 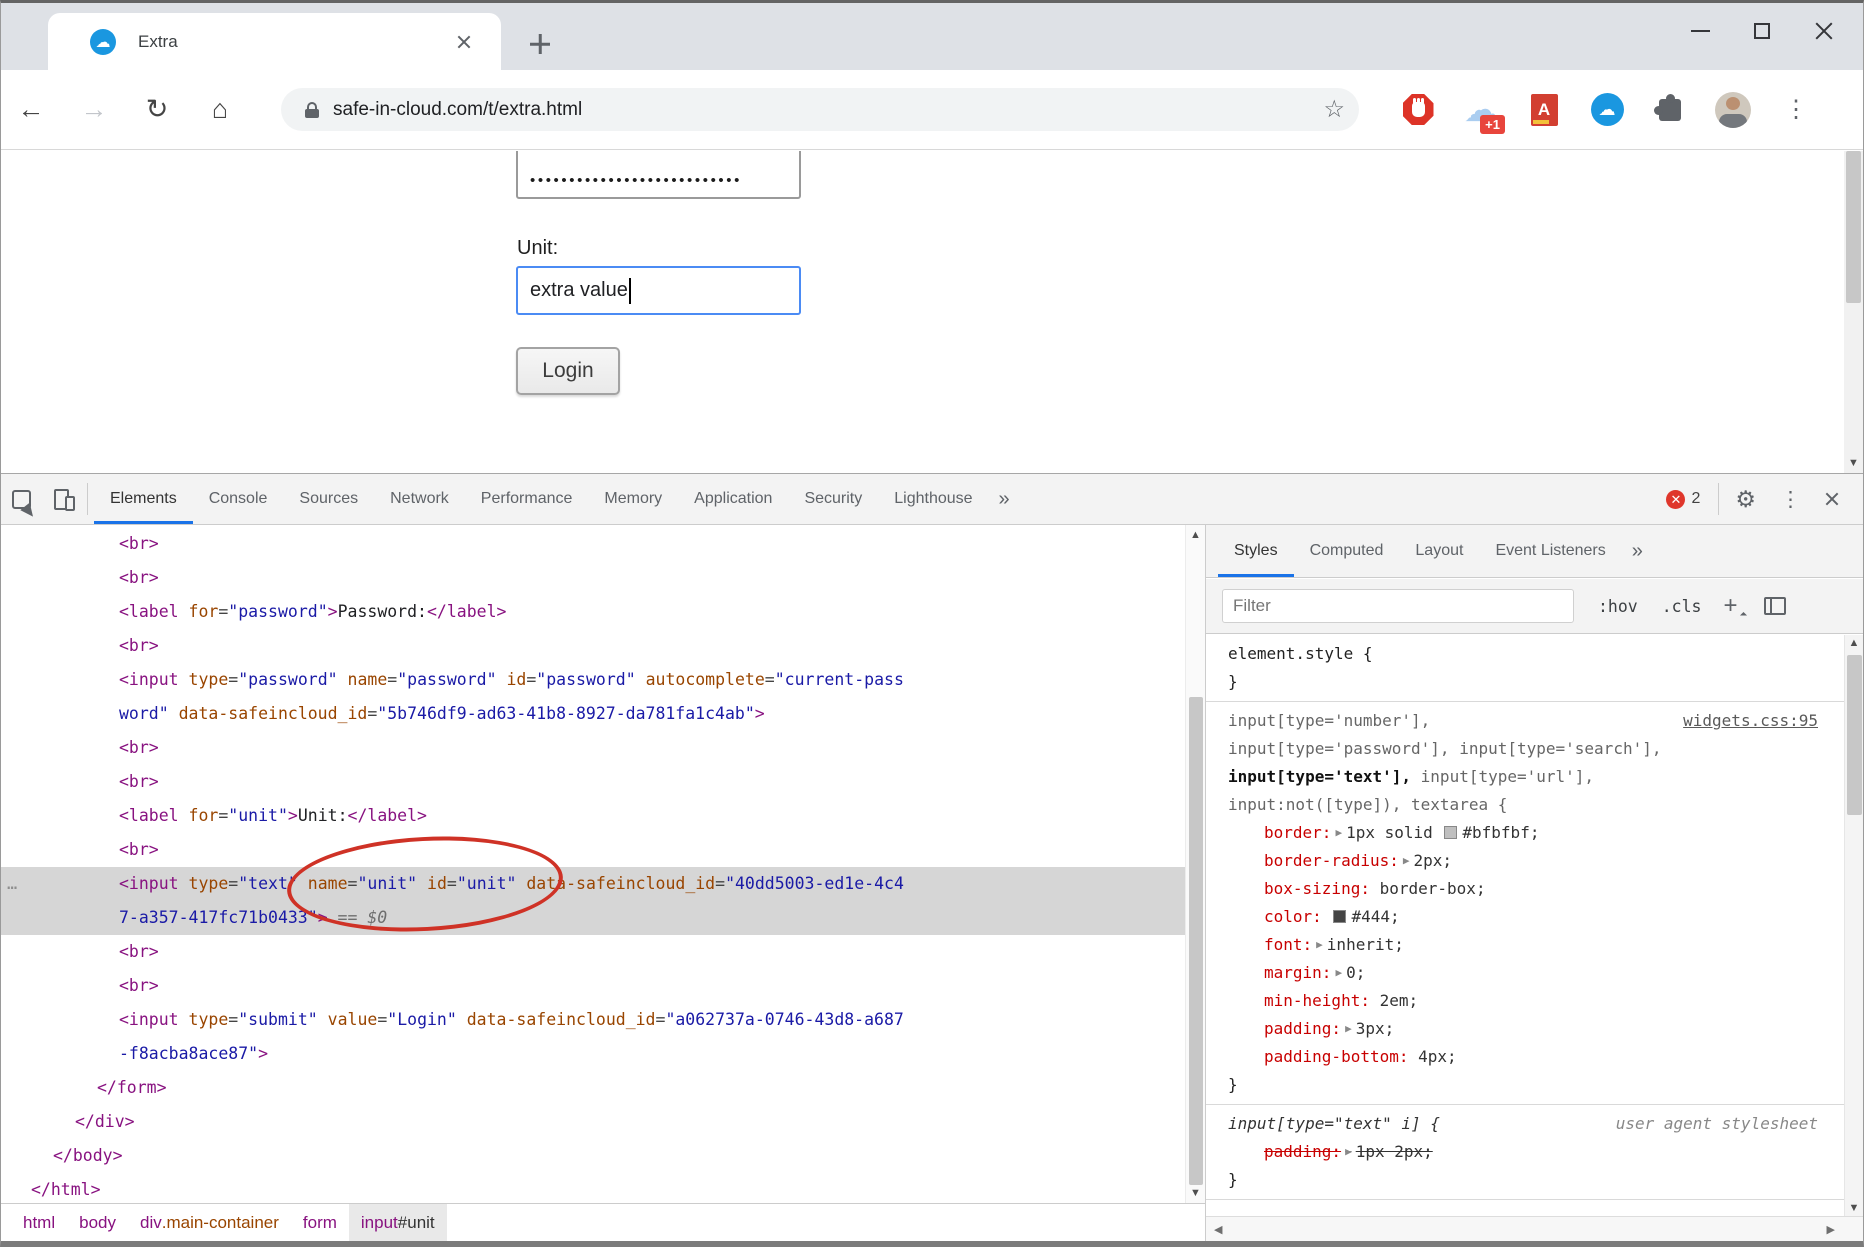 I want to click on profile-avatar, so click(x=1733, y=110).